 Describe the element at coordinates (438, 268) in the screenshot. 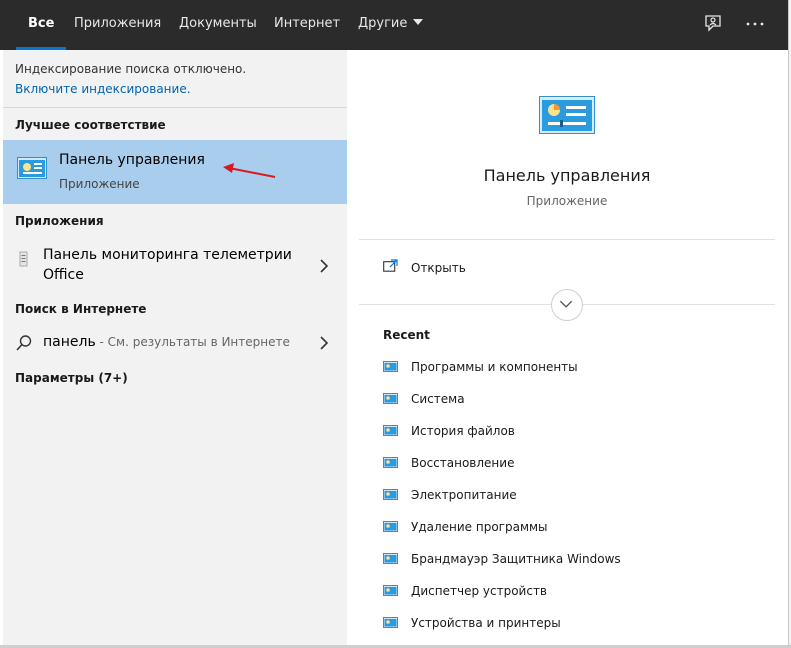

I see `open-label: Открыть` at that location.